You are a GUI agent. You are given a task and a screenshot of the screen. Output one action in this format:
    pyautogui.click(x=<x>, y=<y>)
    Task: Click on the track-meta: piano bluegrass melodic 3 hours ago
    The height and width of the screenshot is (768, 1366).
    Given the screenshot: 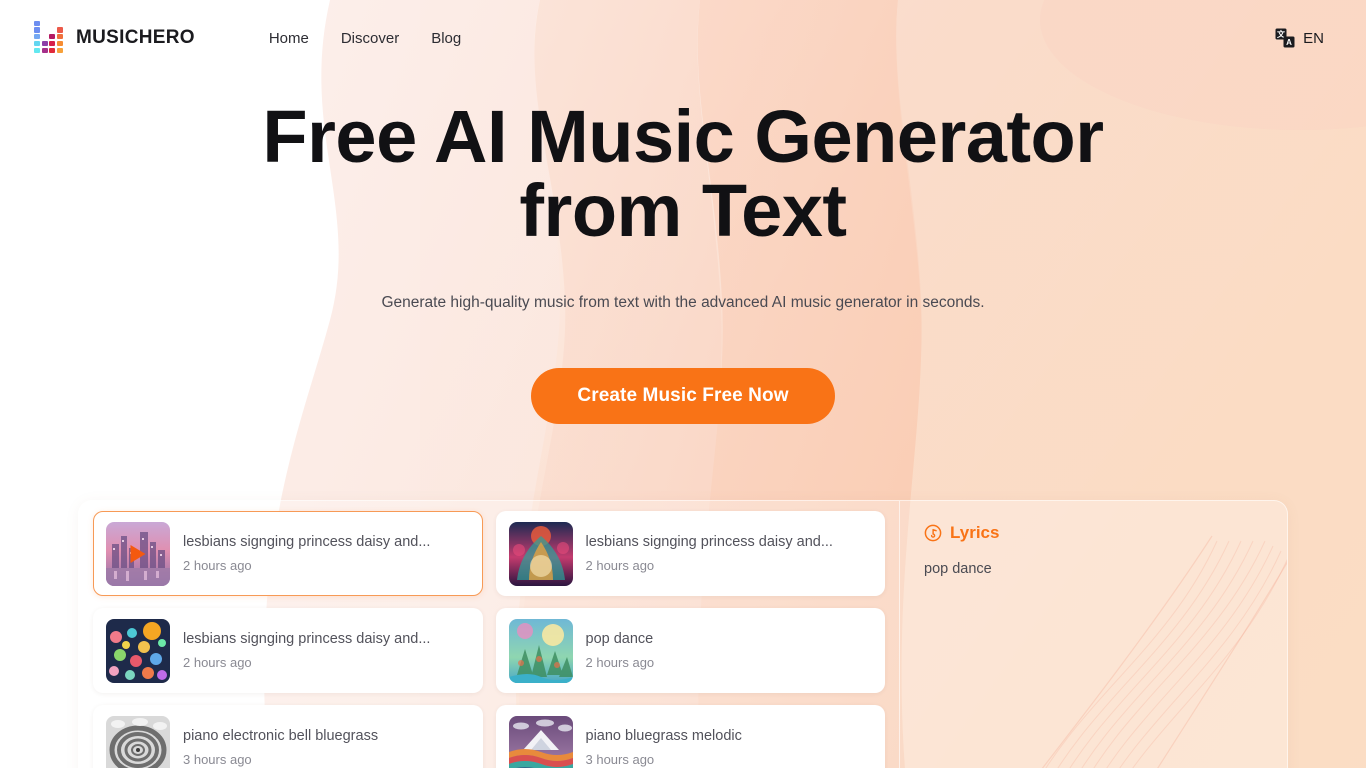 What is the action you would take?
    pyautogui.click(x=729, y=747)
    